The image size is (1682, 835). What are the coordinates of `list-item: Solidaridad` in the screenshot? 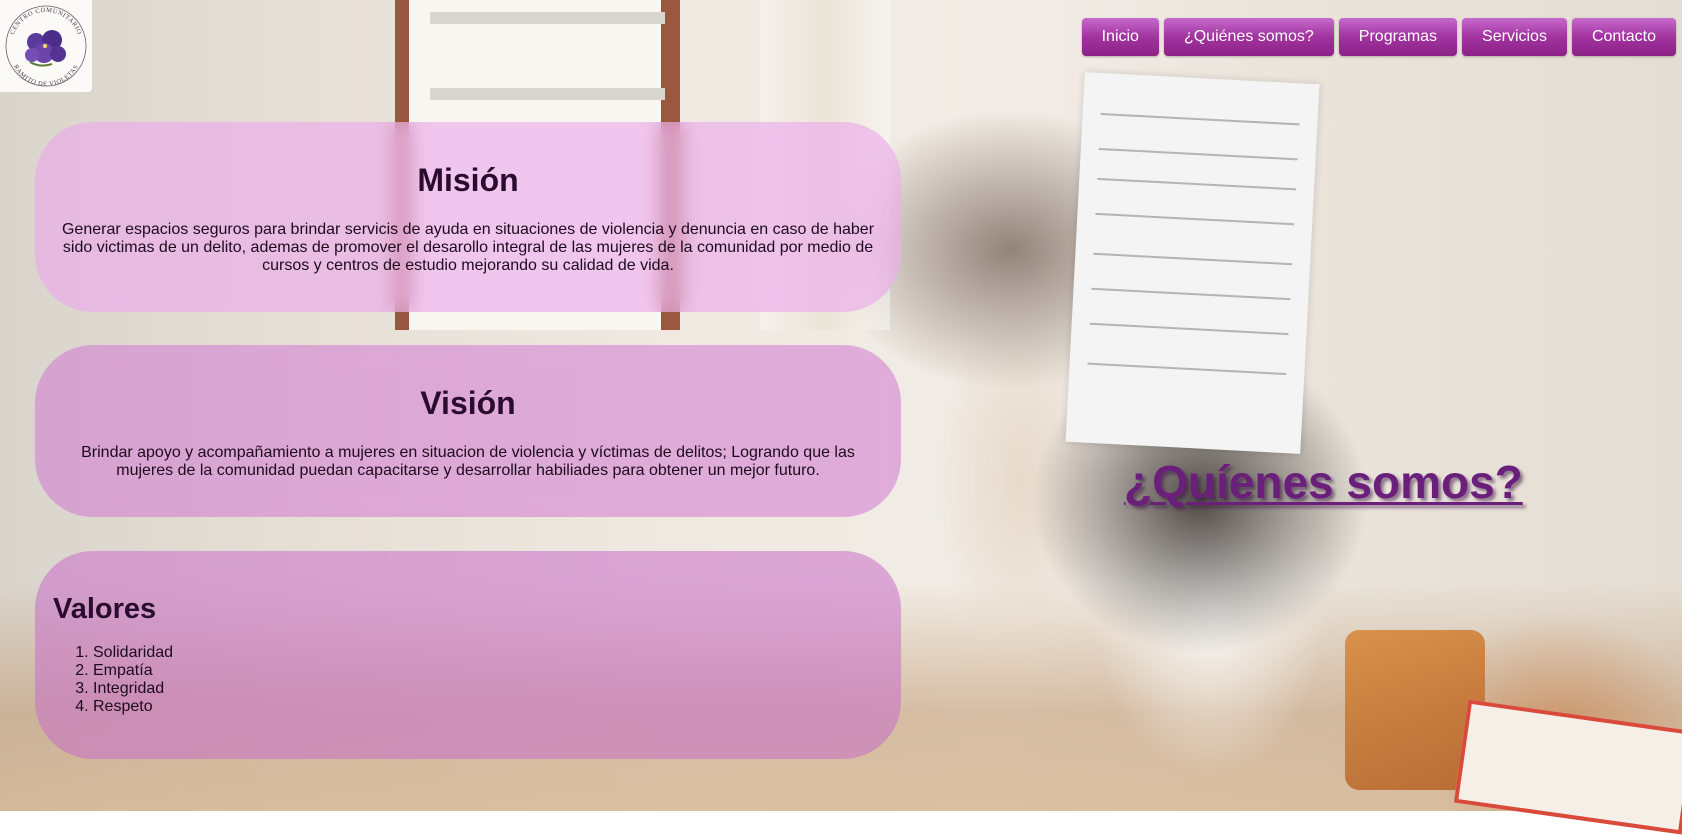 It's located at (488, 653).